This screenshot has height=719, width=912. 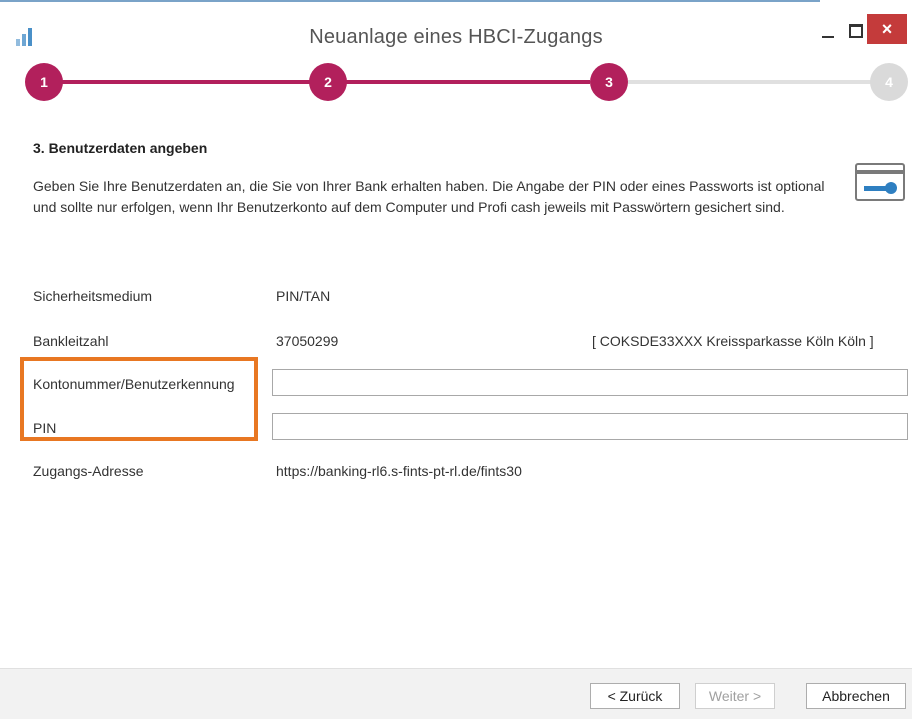 What do you see at coordinates (887, 29) in the screenshot?
I see `close-icon: ×` at bounding box center [887, 29].